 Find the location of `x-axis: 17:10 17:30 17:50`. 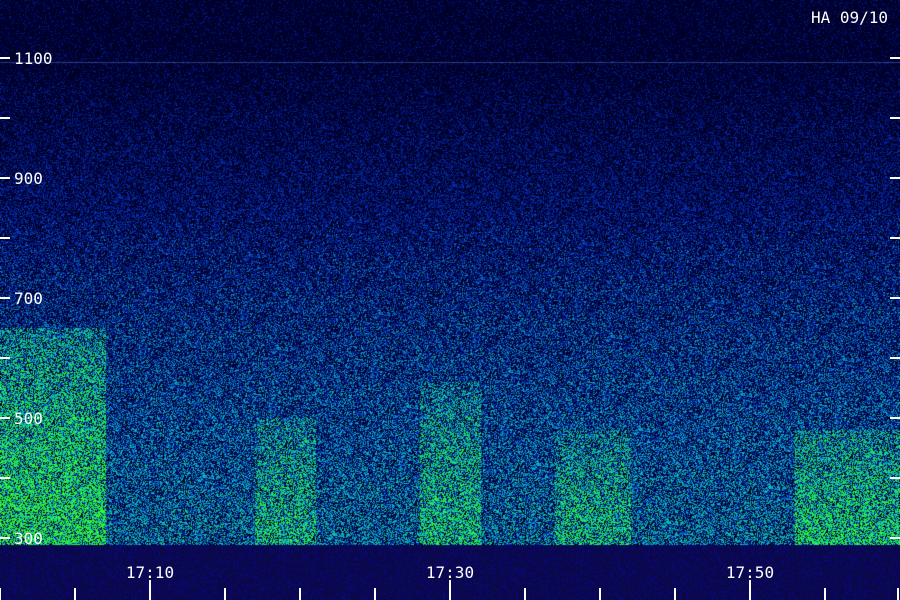

x-axis: 17:10 17:30 17:50 is located at coordinates (449, 581).